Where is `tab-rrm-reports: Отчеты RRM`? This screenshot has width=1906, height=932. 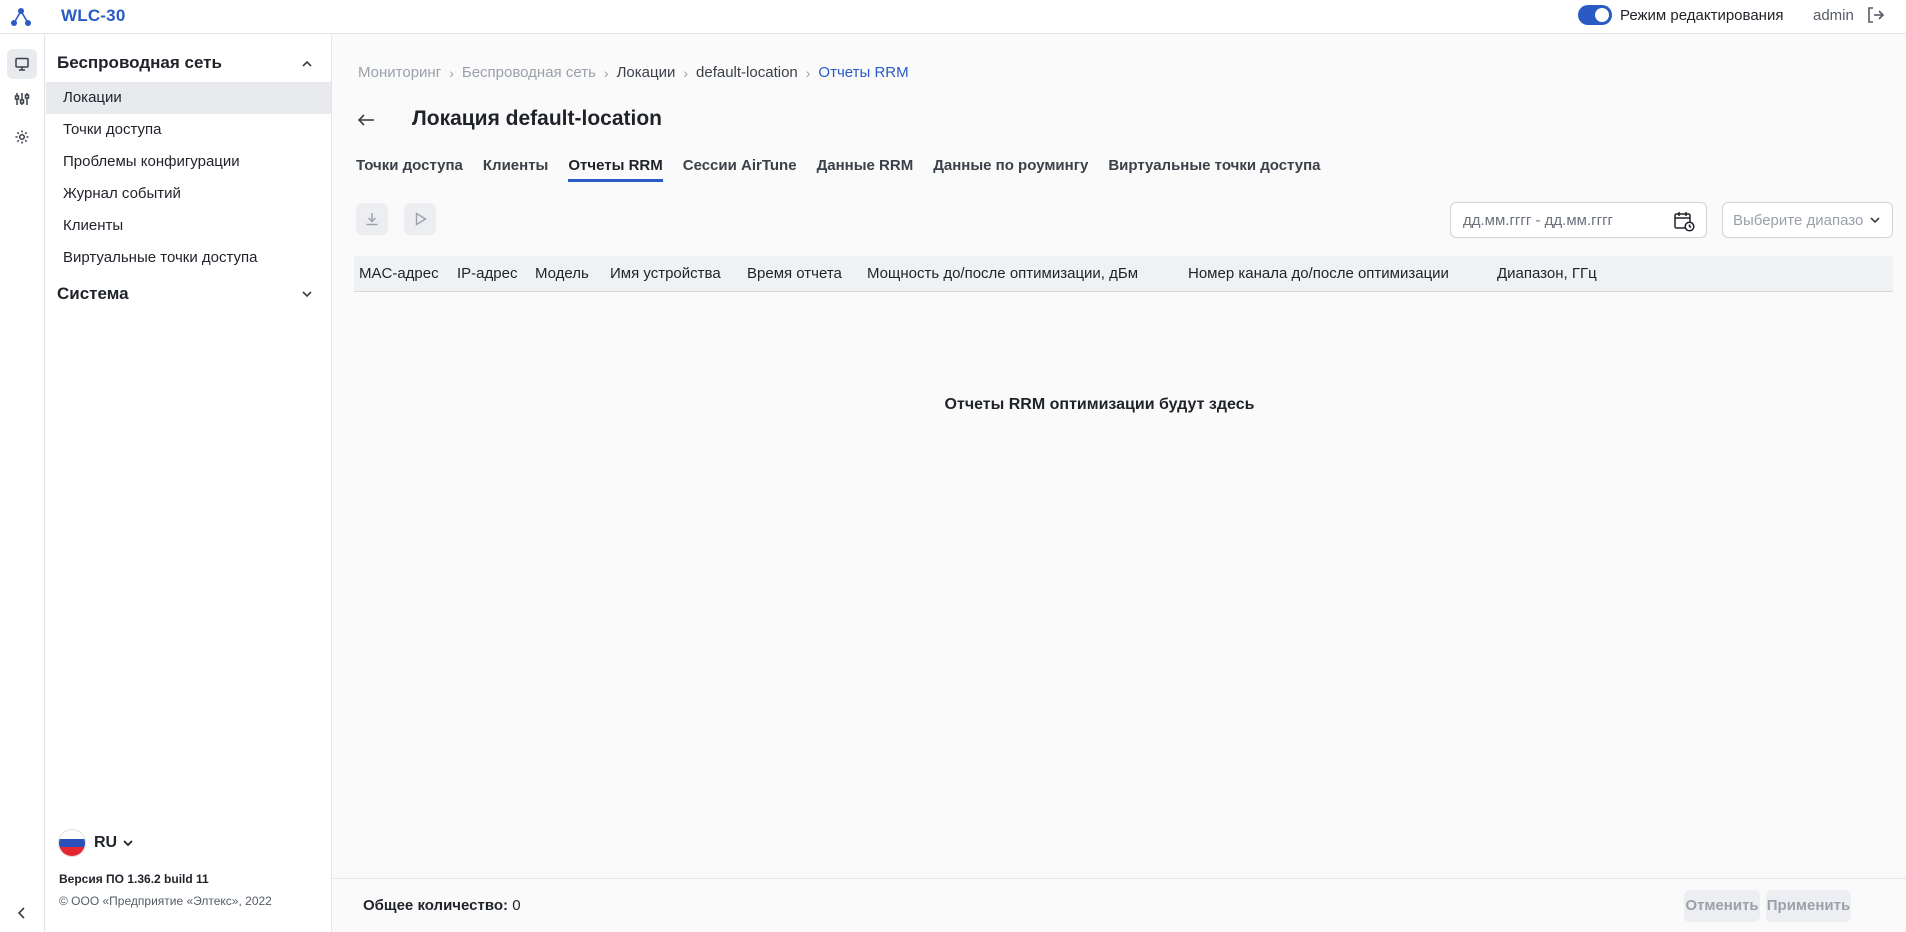
tab-rrm-reports: Отчеты RRM is located at coordinates (615, 169).